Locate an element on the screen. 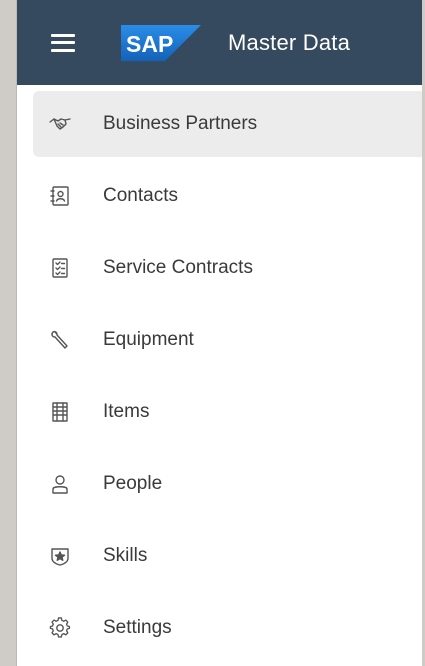  list-icon is located at coordinates (60, 412).